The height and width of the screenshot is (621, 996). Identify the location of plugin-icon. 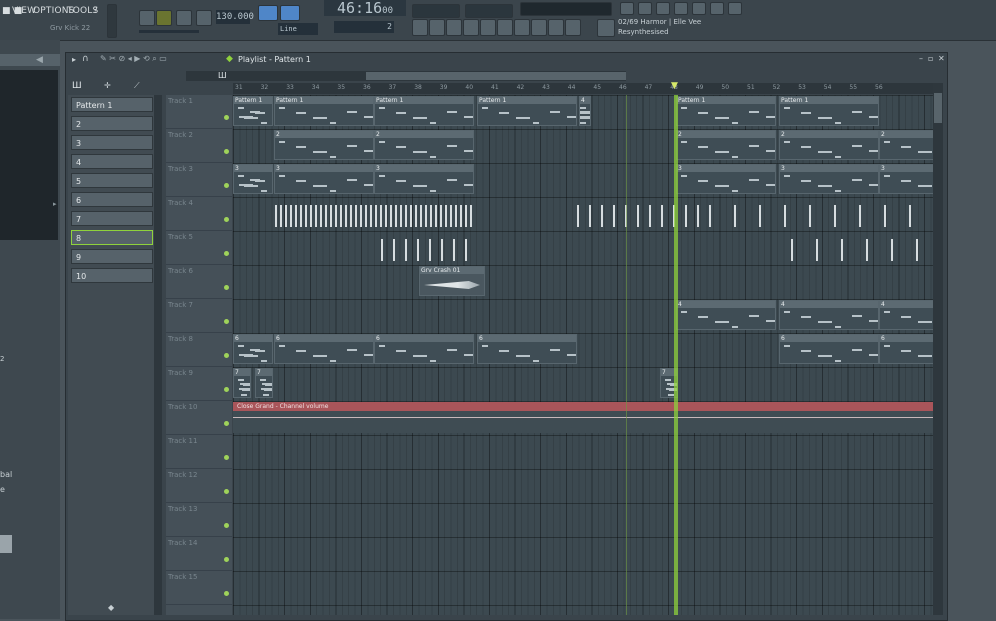
(505, 27).